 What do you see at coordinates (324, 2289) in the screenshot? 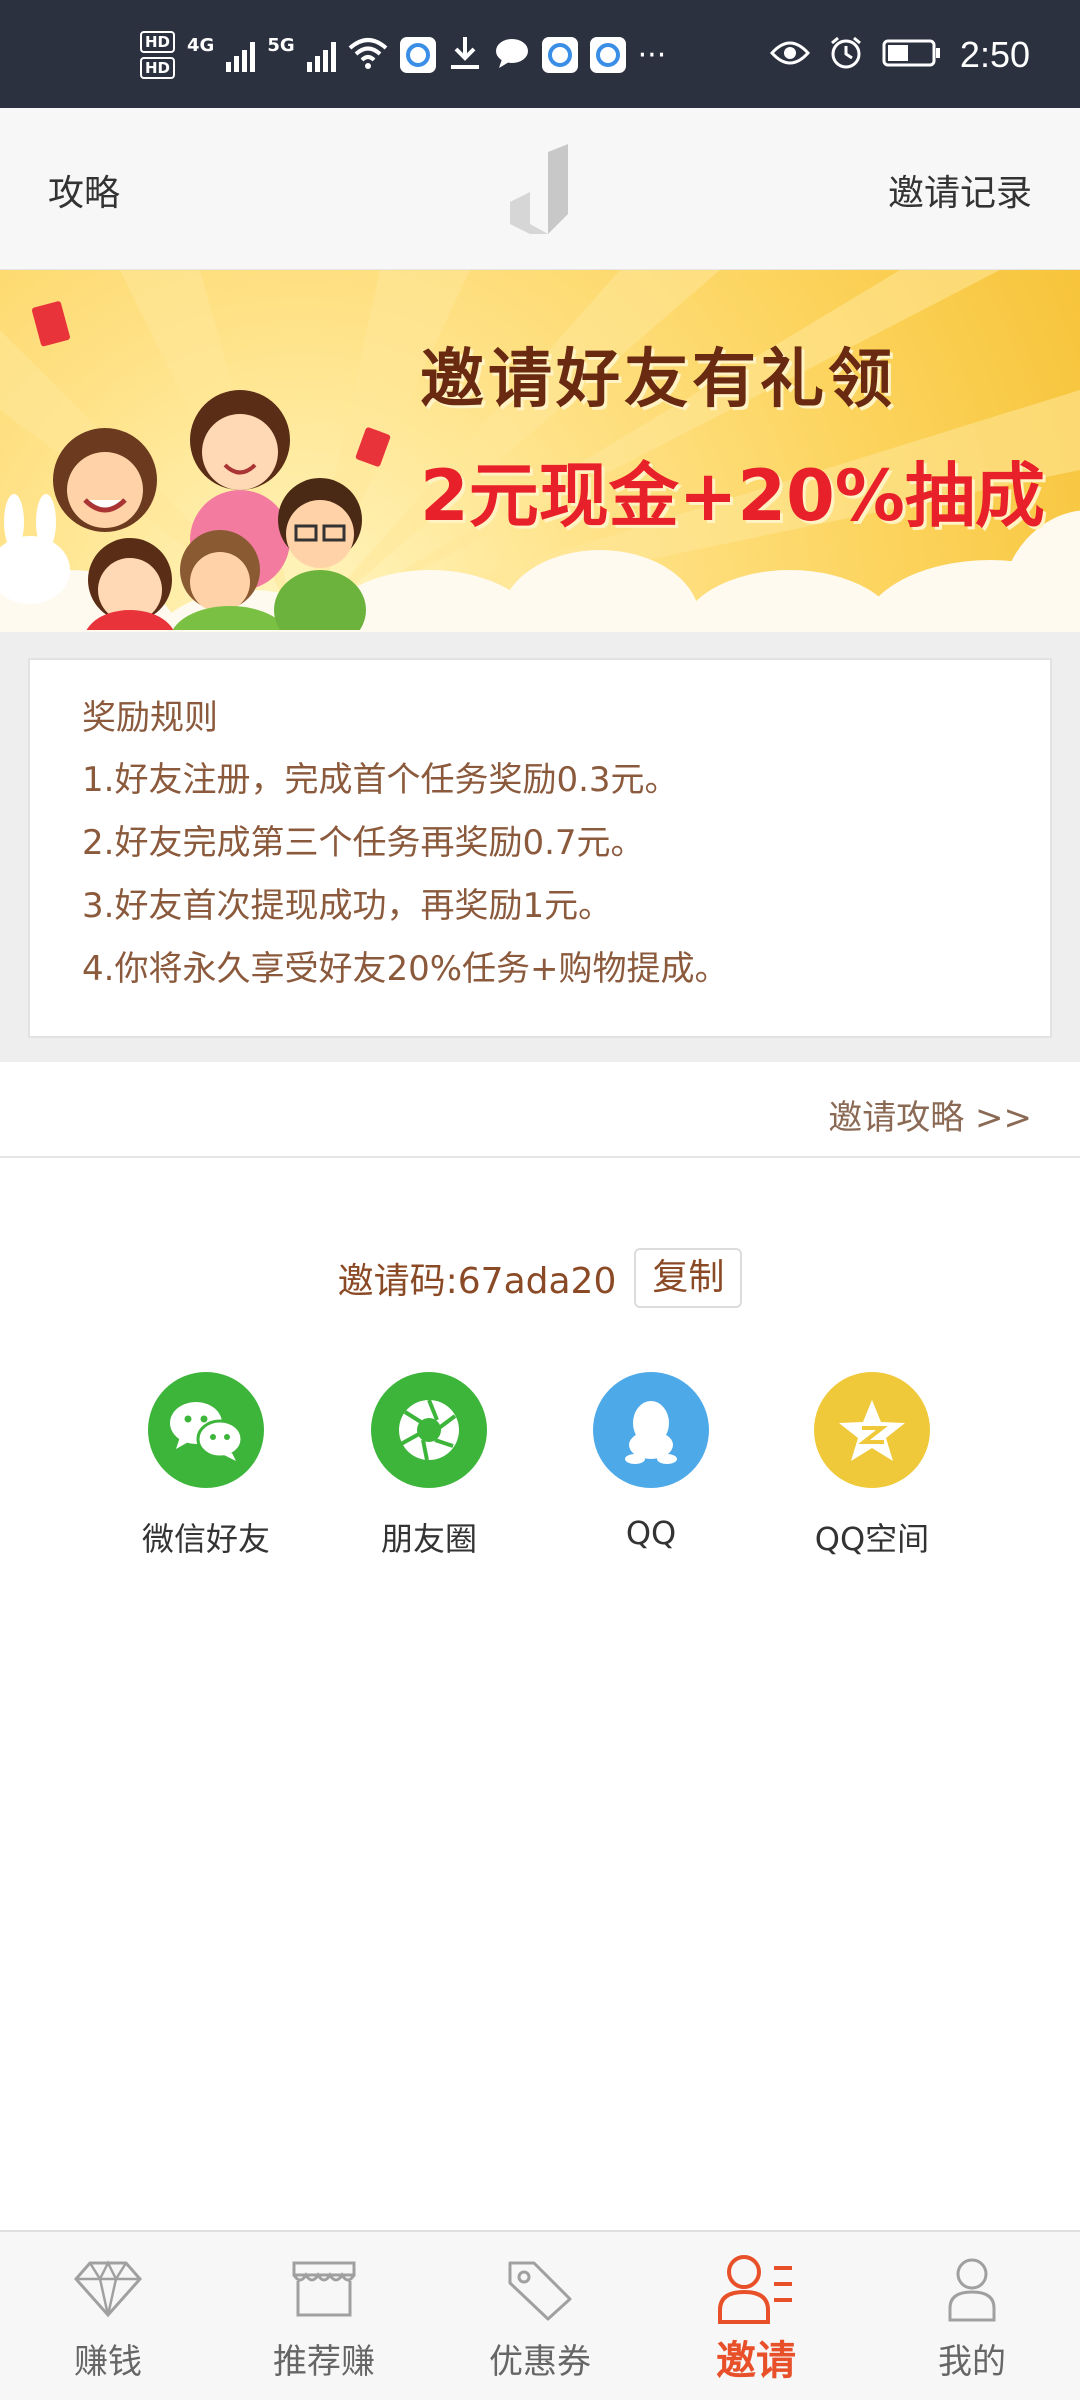
I see `shop-icon` at bounding box center [324, 2289].